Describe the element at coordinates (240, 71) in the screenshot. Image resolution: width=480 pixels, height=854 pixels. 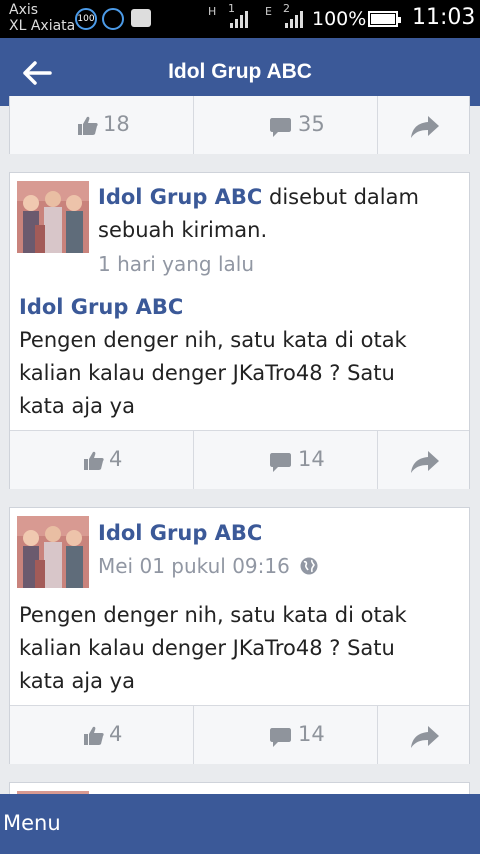
I see `page-title: Idol Grup ABC` at that location.